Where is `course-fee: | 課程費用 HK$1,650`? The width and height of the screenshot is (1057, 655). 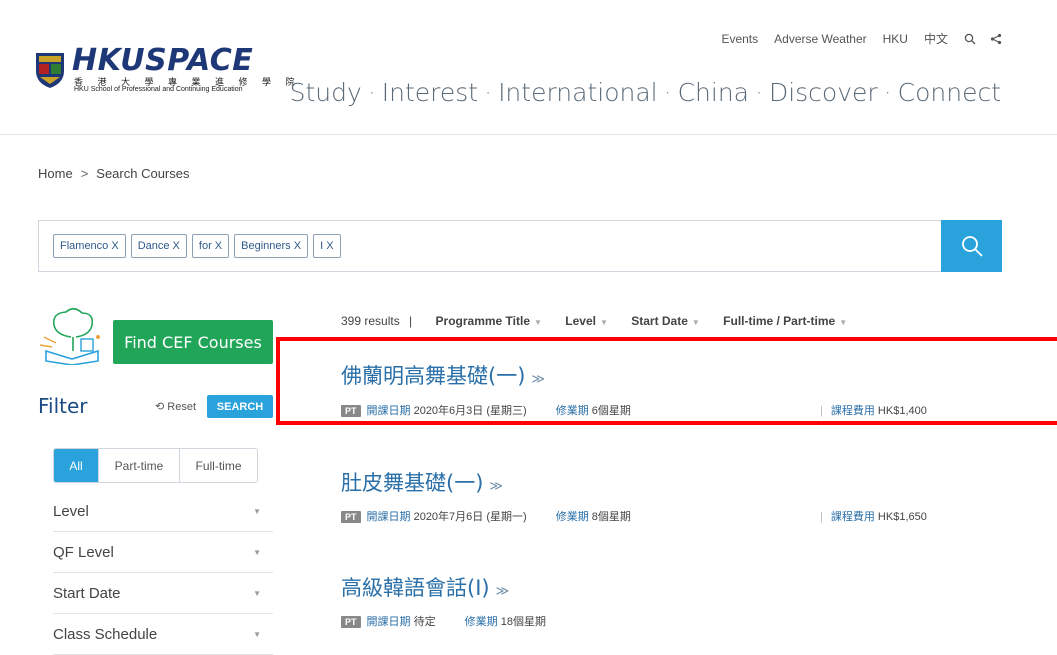
course-fee: | 課程費用 HK$1,650 is located at coordinates (873, 516).